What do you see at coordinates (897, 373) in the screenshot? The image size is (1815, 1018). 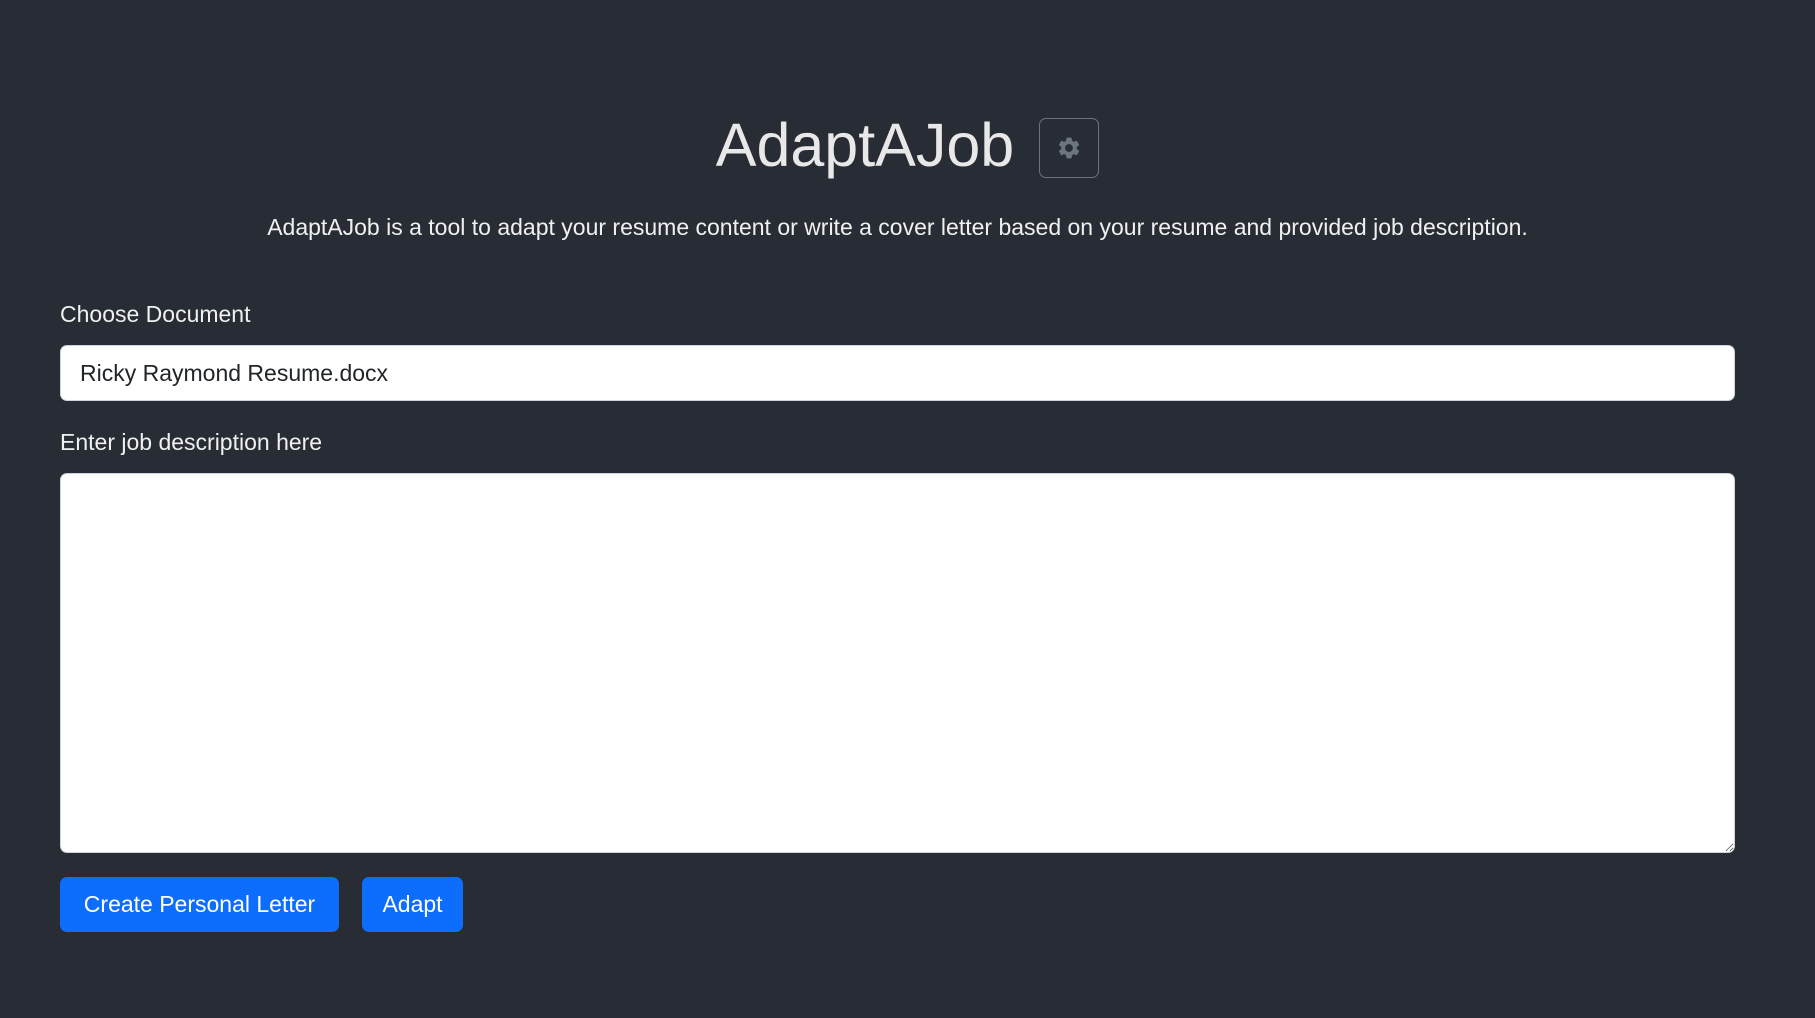 I see `document-select: Ricky Raymond Resume.docx` at bounding box center [897, 373].